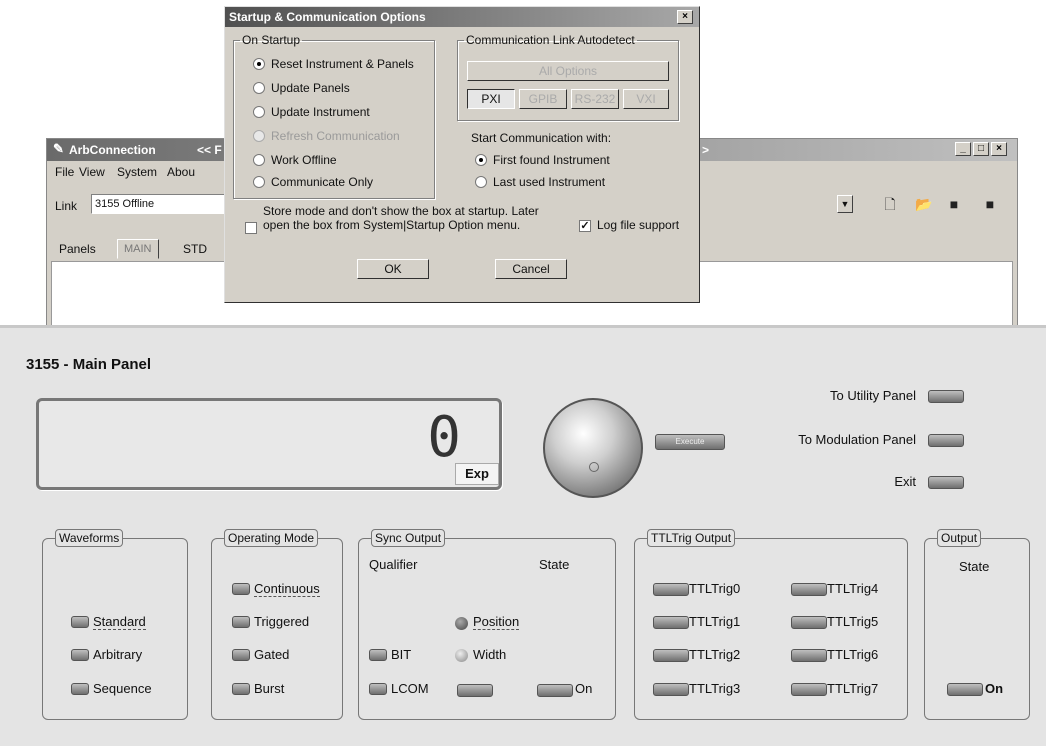  I want to click on display-value: 0, so click(444, 437).